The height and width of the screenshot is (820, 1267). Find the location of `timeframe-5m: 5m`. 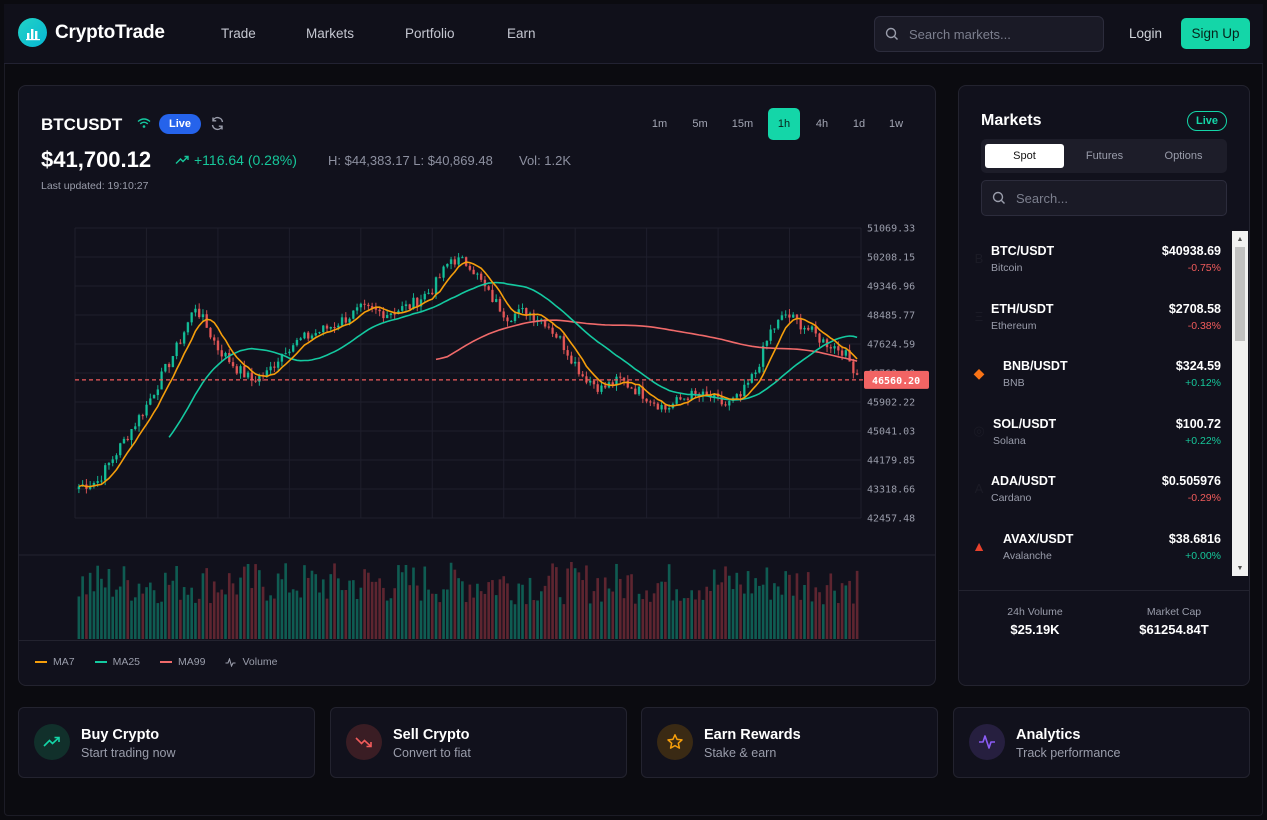

timeframe-5m: 5m is located at coordinates (700, 124).